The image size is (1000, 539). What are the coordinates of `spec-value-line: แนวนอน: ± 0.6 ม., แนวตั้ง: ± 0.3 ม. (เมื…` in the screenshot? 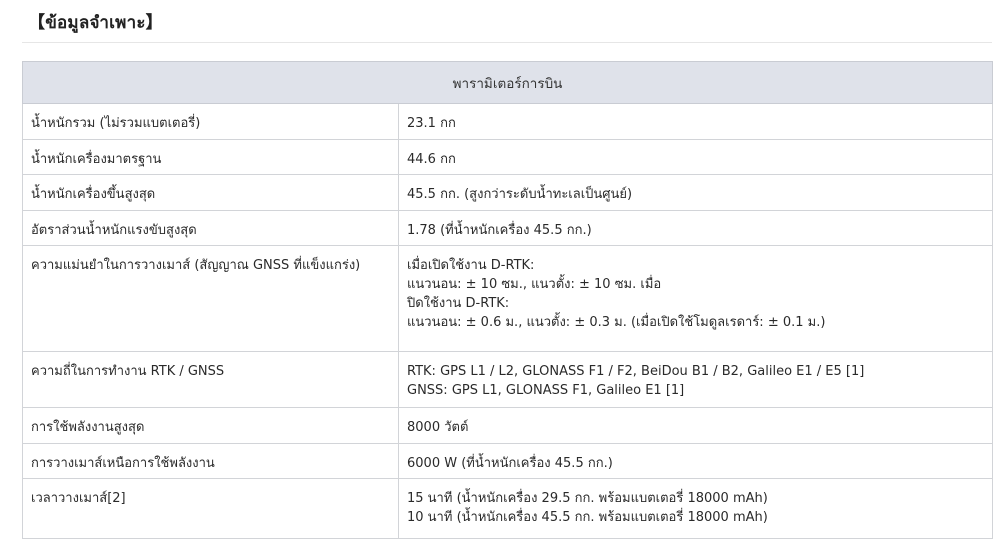 It's located at (616, 322).